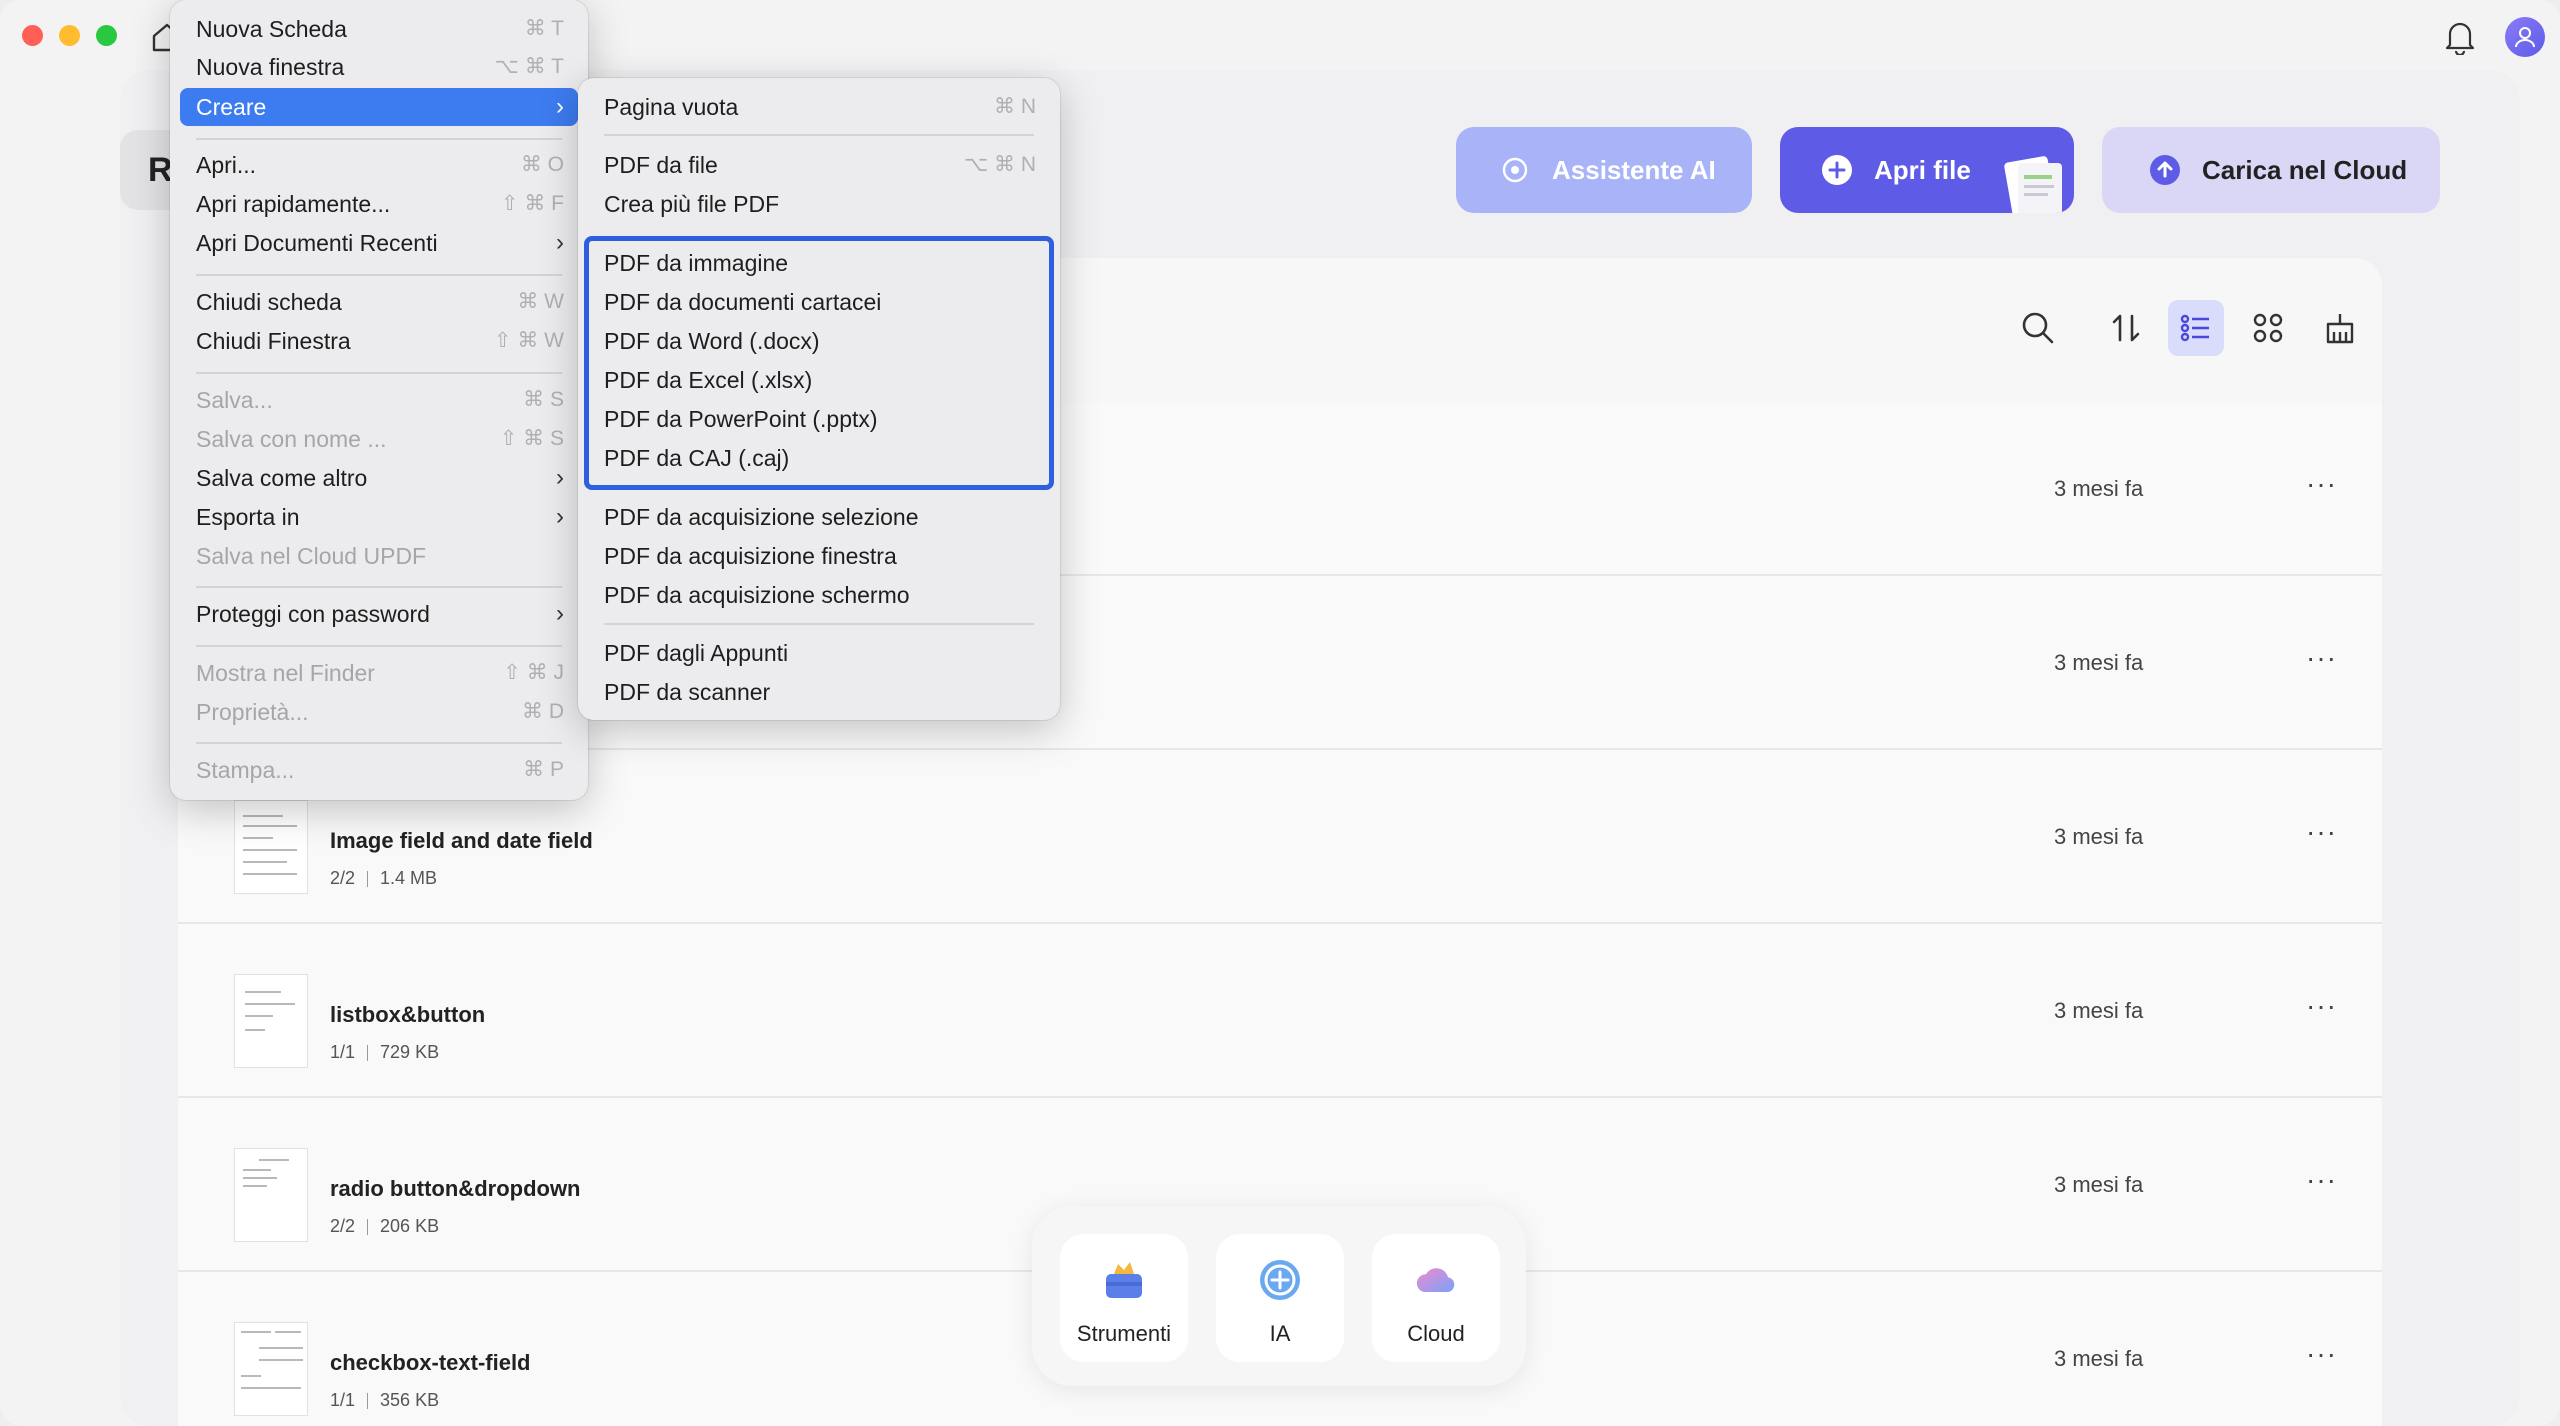  What do you see at coordinates (819, 263) in the screenshot?
I see `menu-item-pdf-from-image: PDF da immagine` at bounding box center [819, 263].